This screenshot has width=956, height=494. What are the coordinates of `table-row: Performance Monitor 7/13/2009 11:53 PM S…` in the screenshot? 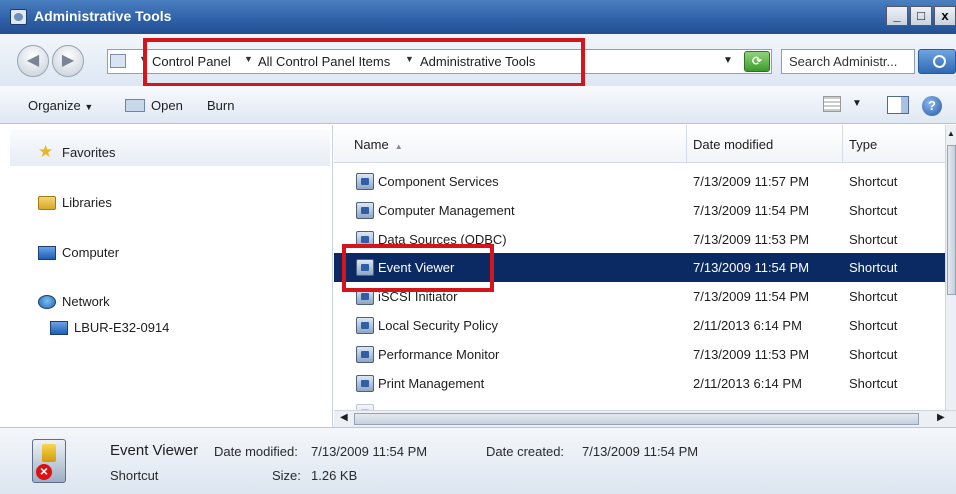 It's located at (640, 354).